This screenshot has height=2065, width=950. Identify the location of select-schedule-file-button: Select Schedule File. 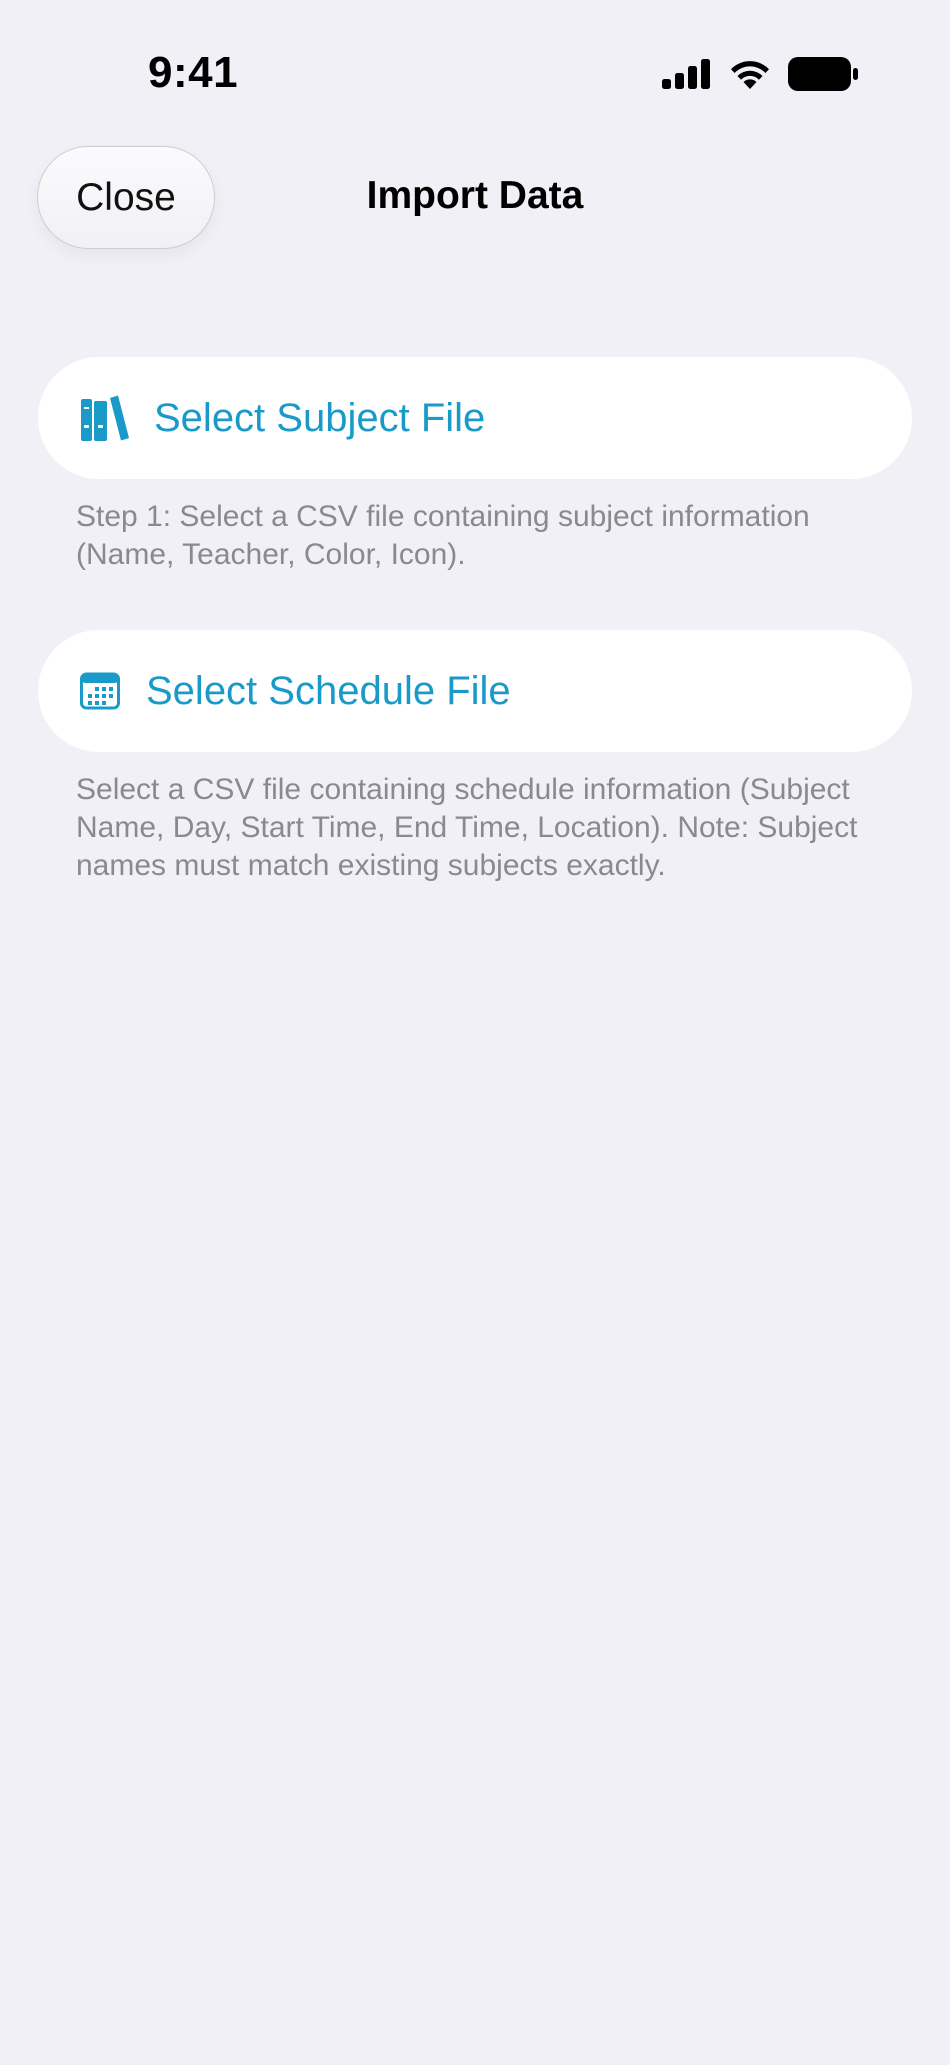
(475, 691).